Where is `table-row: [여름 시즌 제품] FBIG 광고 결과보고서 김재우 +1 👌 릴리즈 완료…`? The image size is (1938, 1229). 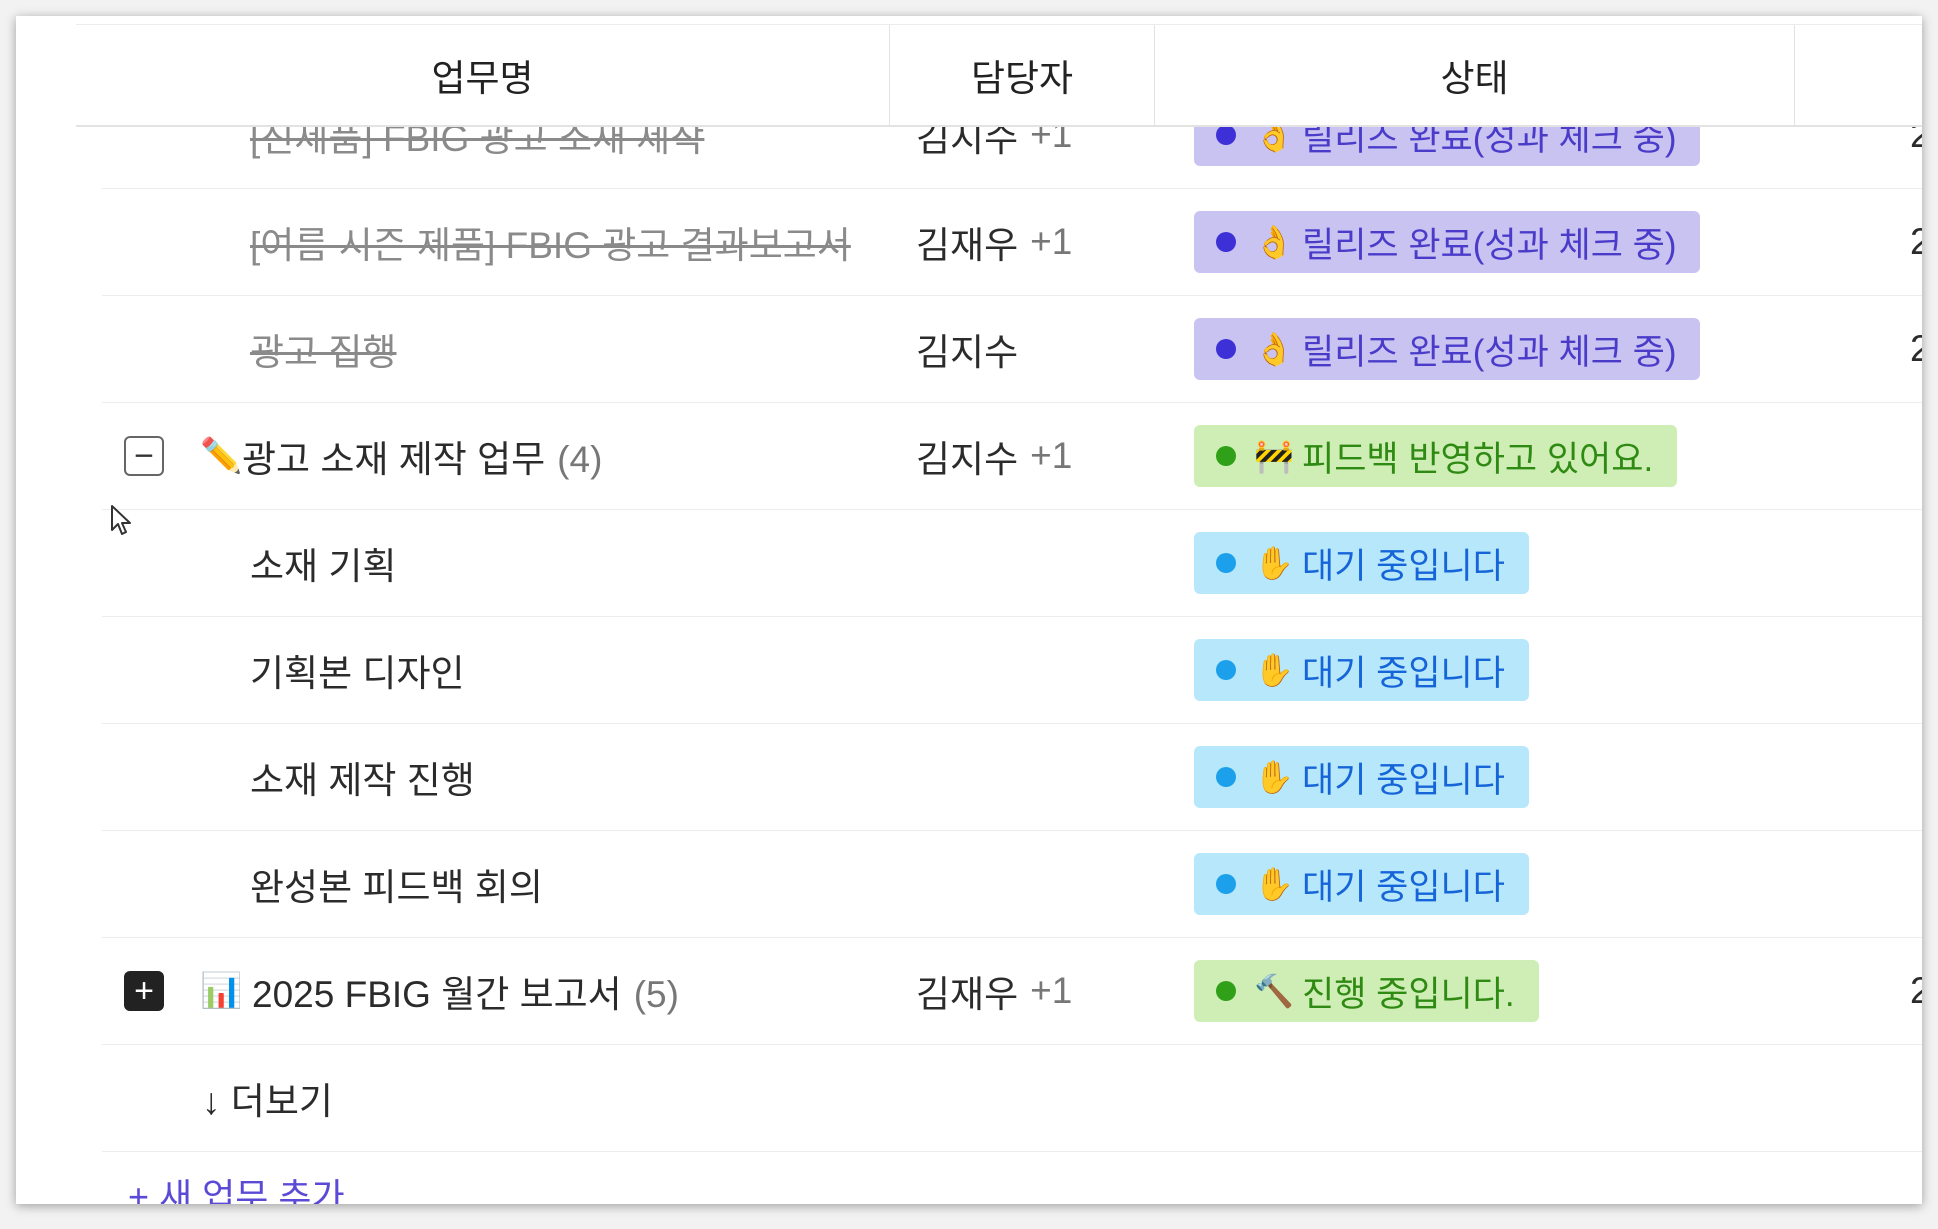 table-row: [여름 시즌 제품] FBIG 광고 결과보고서 김재우 +1 👌 릴리즈 완료… is located at coordinates (1012, 242).